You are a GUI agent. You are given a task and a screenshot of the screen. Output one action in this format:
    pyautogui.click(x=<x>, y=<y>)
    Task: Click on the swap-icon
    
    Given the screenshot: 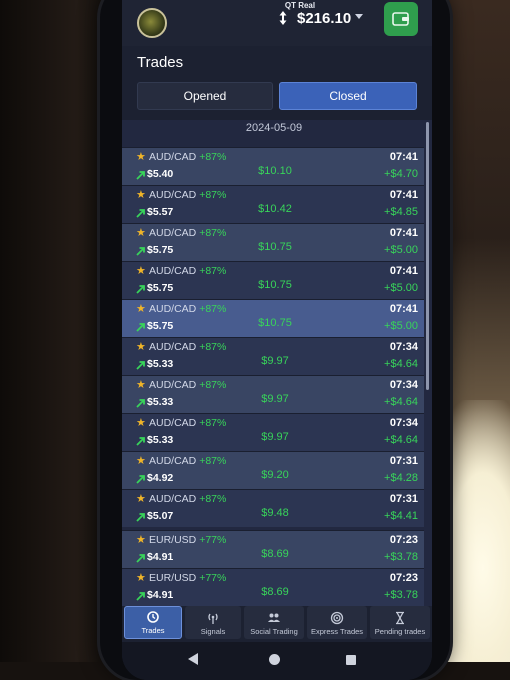 What is the action you would take?
    pyautogui.click(x=283, y=18)
    